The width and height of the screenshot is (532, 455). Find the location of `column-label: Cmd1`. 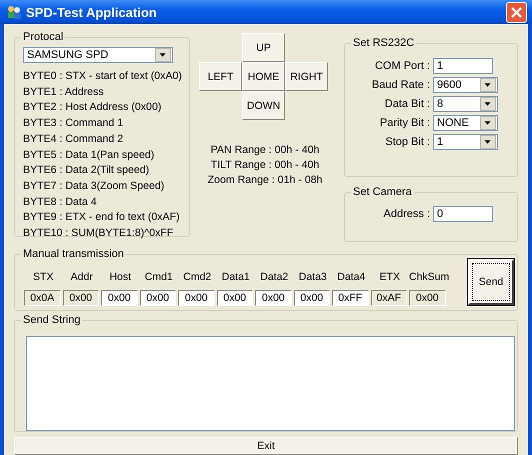

column-label: Cmd1 is located at coordinates (159, 277).